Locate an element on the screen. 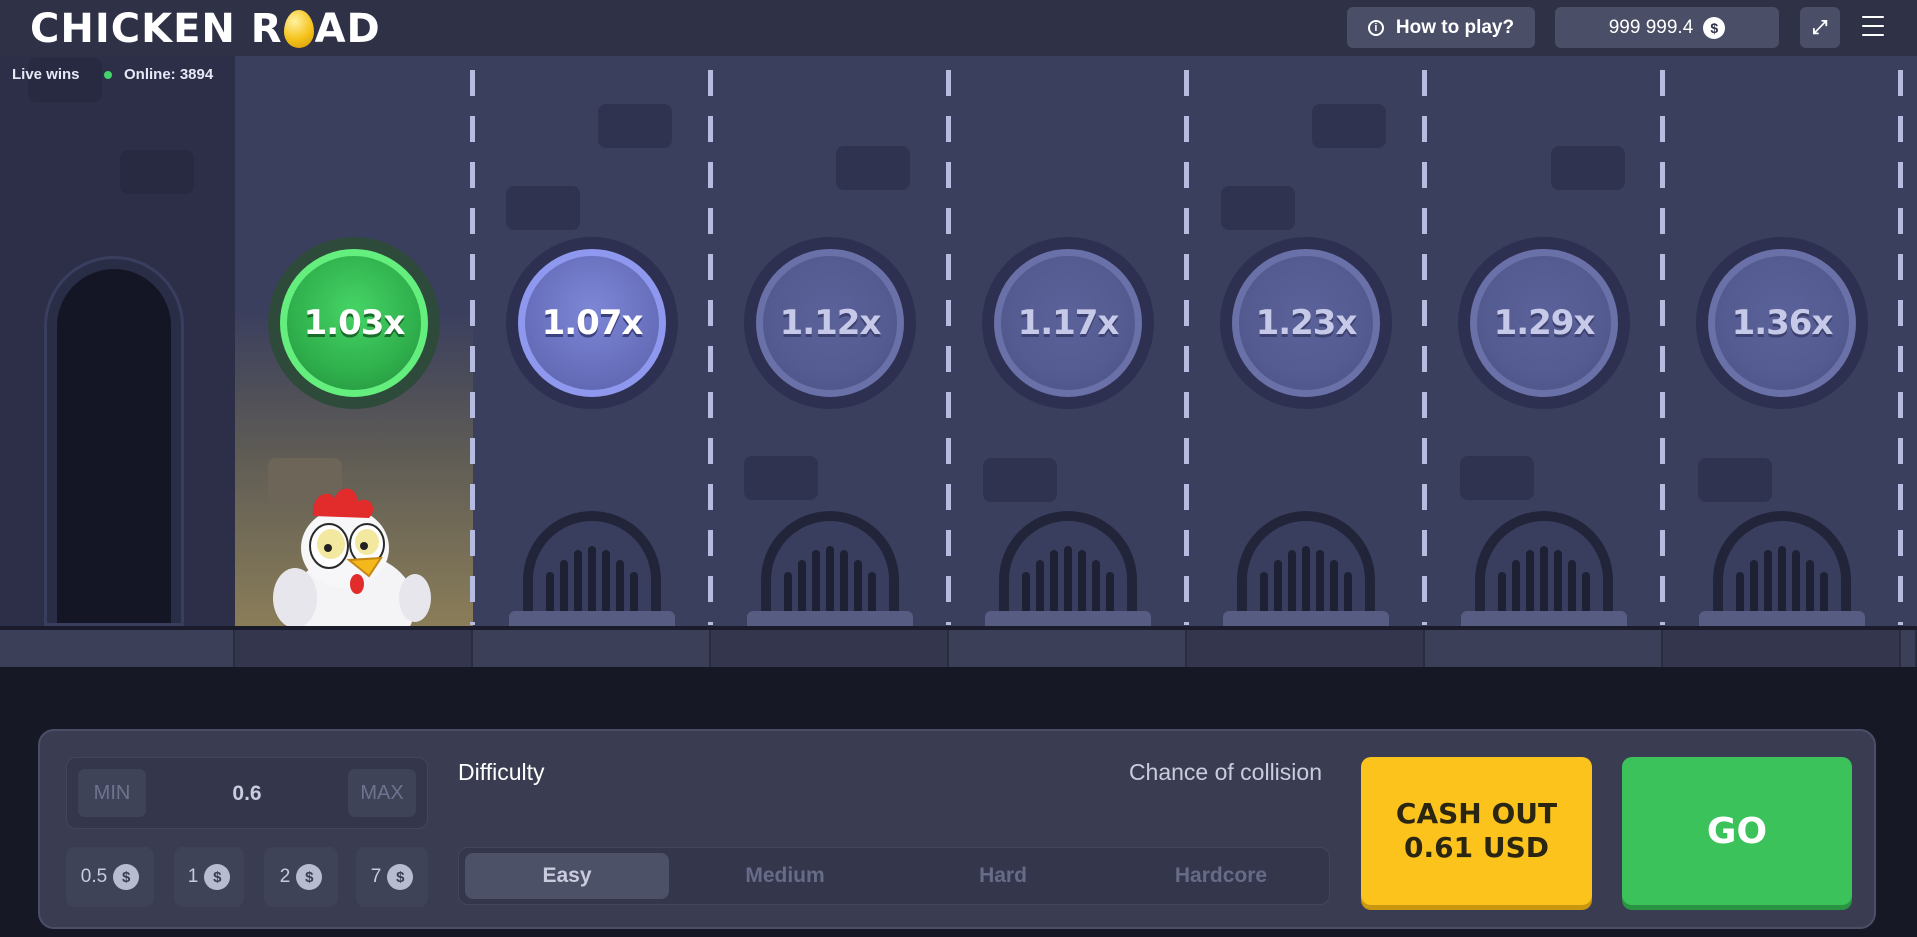  info-icon: i is located at coordinates (1375, 27).